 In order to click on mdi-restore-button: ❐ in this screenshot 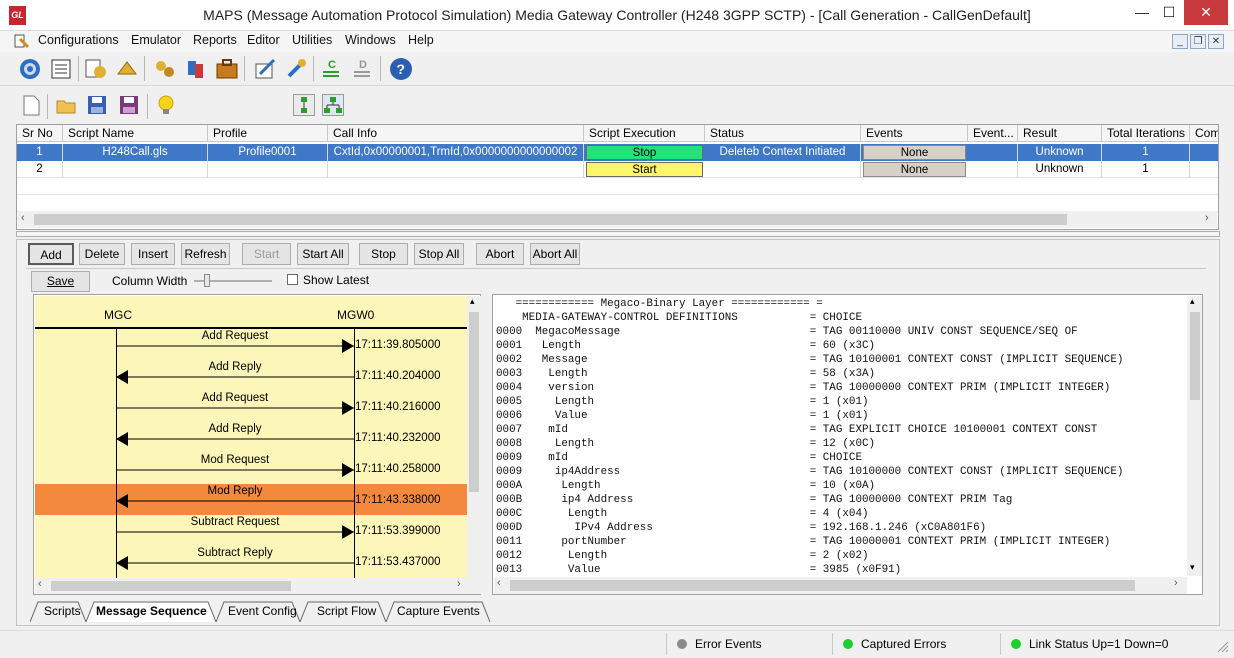, I will do `click(1198, 41)`.